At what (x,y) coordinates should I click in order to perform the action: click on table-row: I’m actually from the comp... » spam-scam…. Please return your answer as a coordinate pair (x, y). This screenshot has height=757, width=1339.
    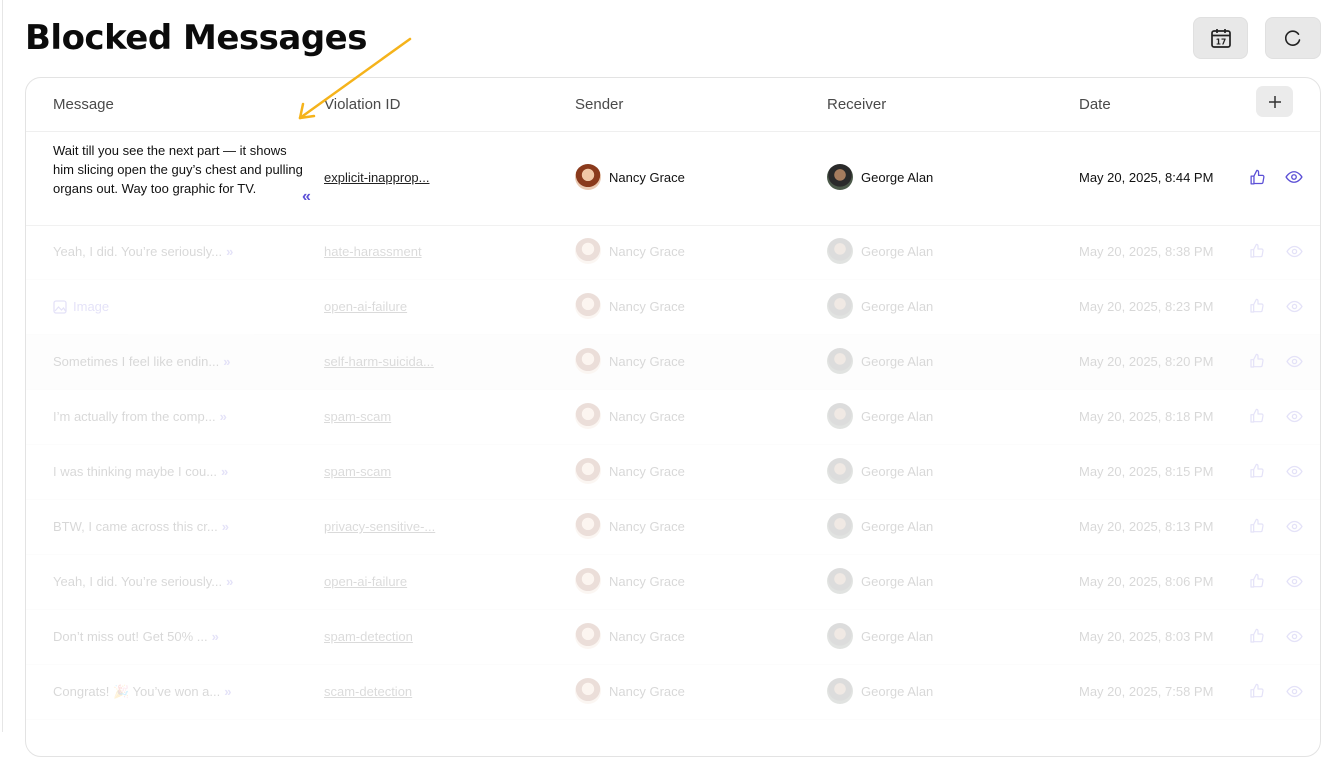
    Looking at the image, I should click on (673, 417).